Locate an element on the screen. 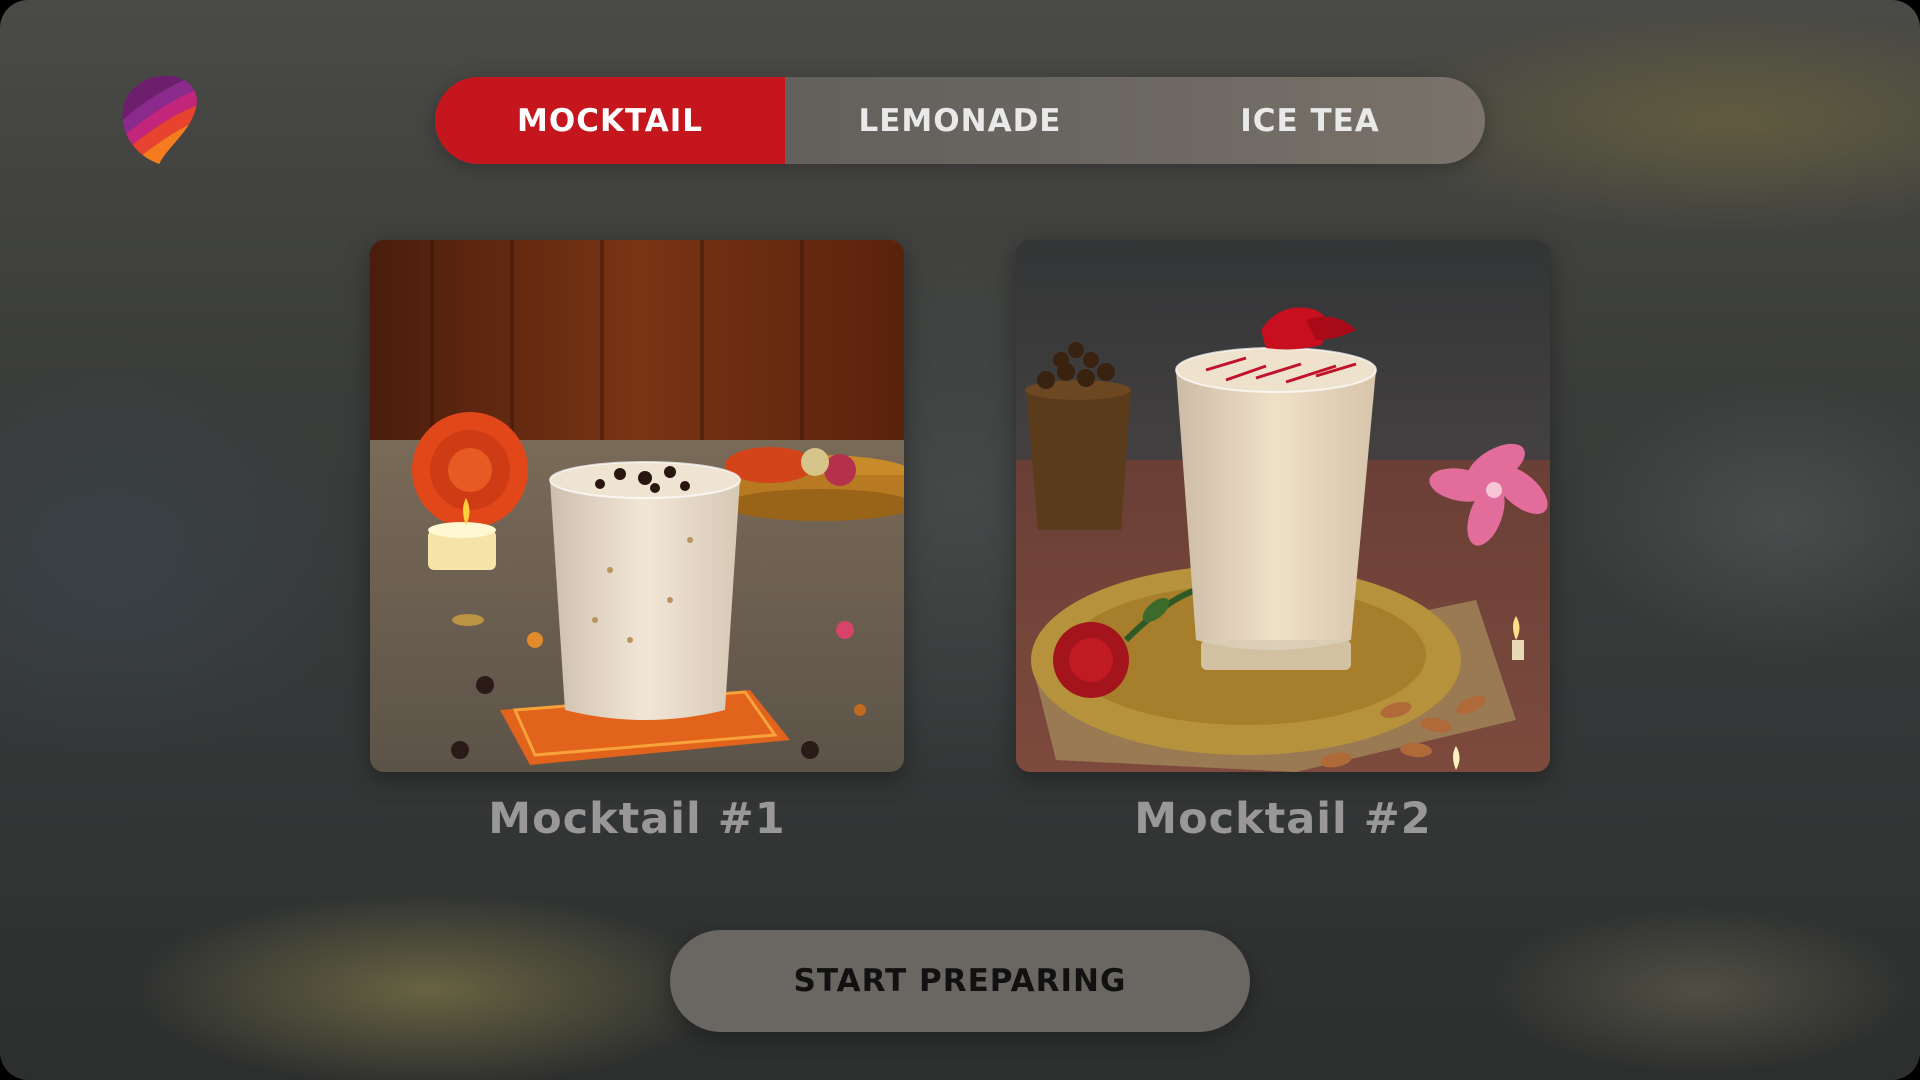  mocktail-2-photo is located at coordinates (1283, 506).